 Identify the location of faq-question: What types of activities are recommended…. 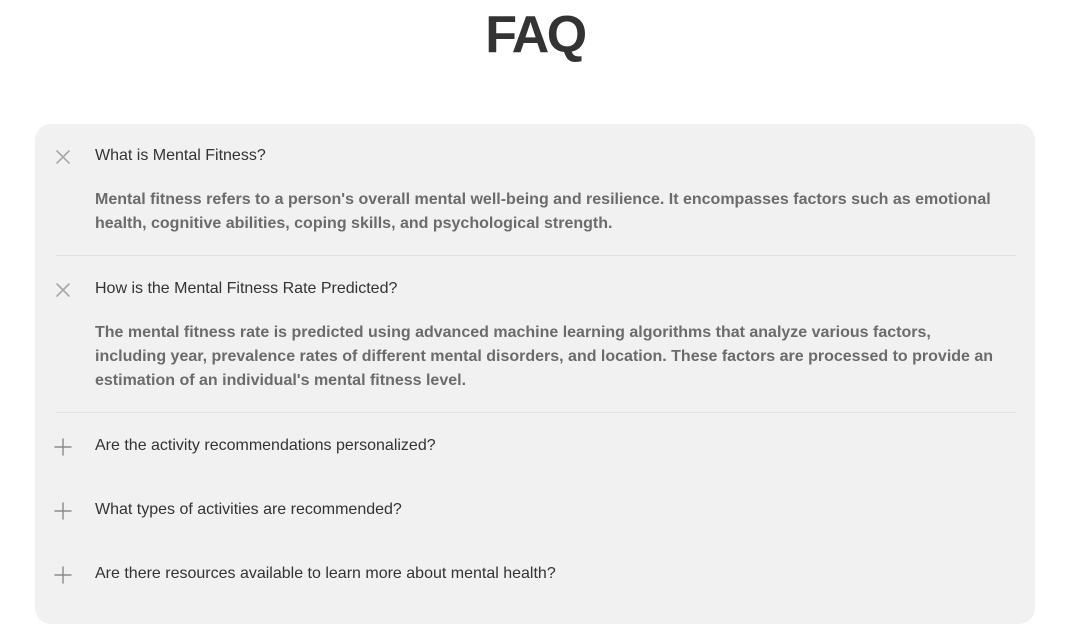
(248, 510).